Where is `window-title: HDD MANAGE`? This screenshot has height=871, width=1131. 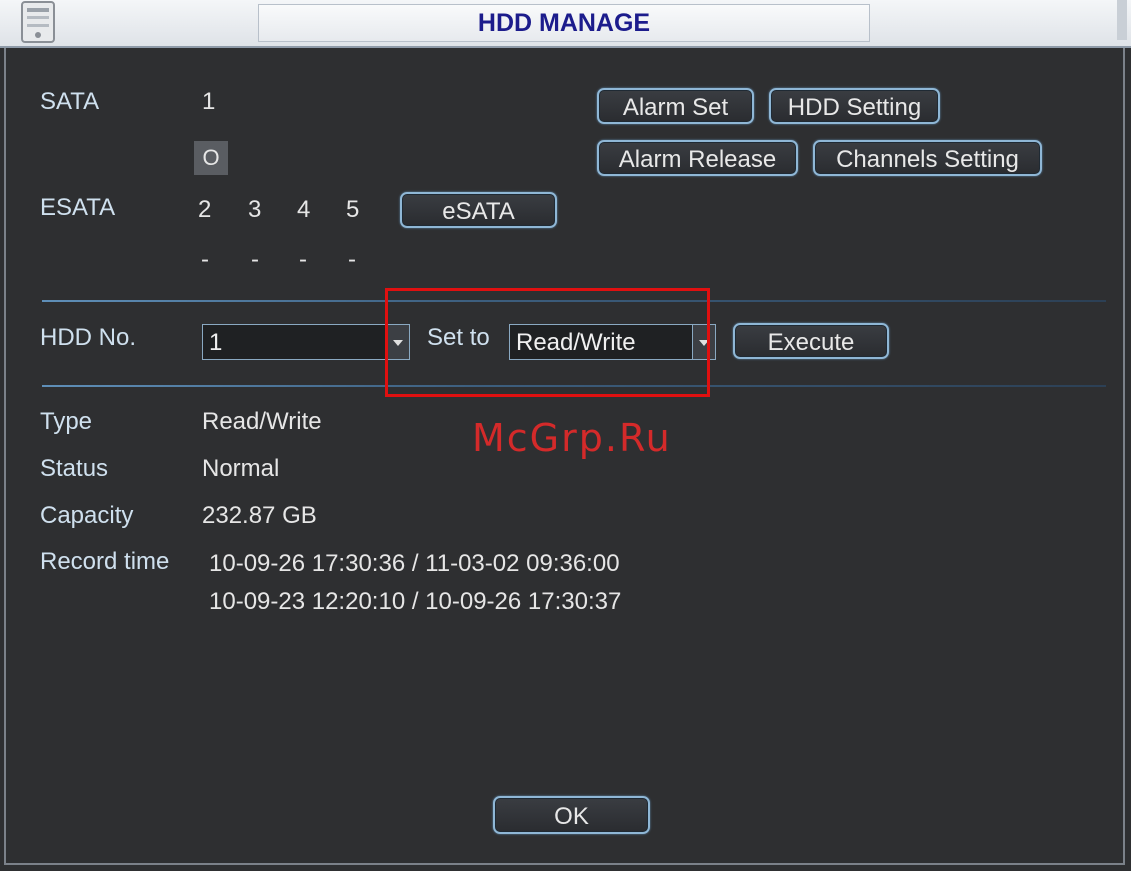
window-title: HDD MANAGE is located at coordinates (564, 23).